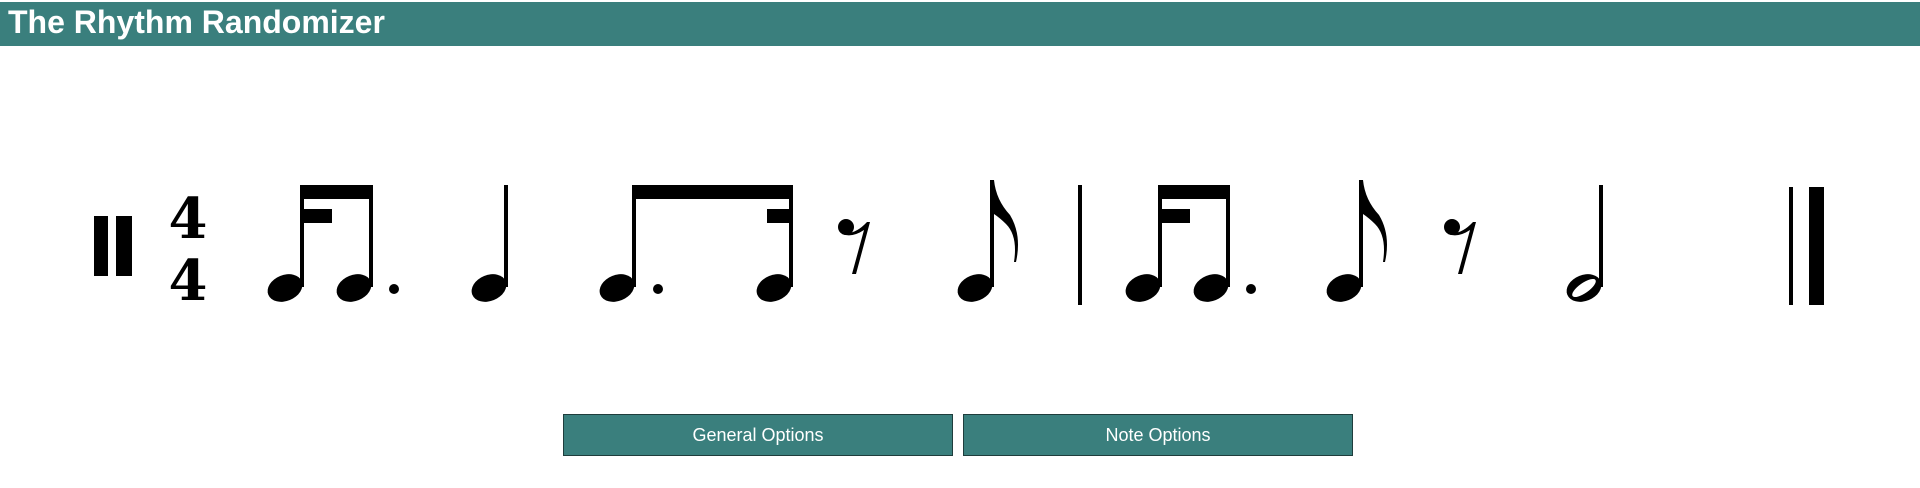 The height and width of the screenshot is (488, 1920). I want to click on half-note, so click(1584, 243).